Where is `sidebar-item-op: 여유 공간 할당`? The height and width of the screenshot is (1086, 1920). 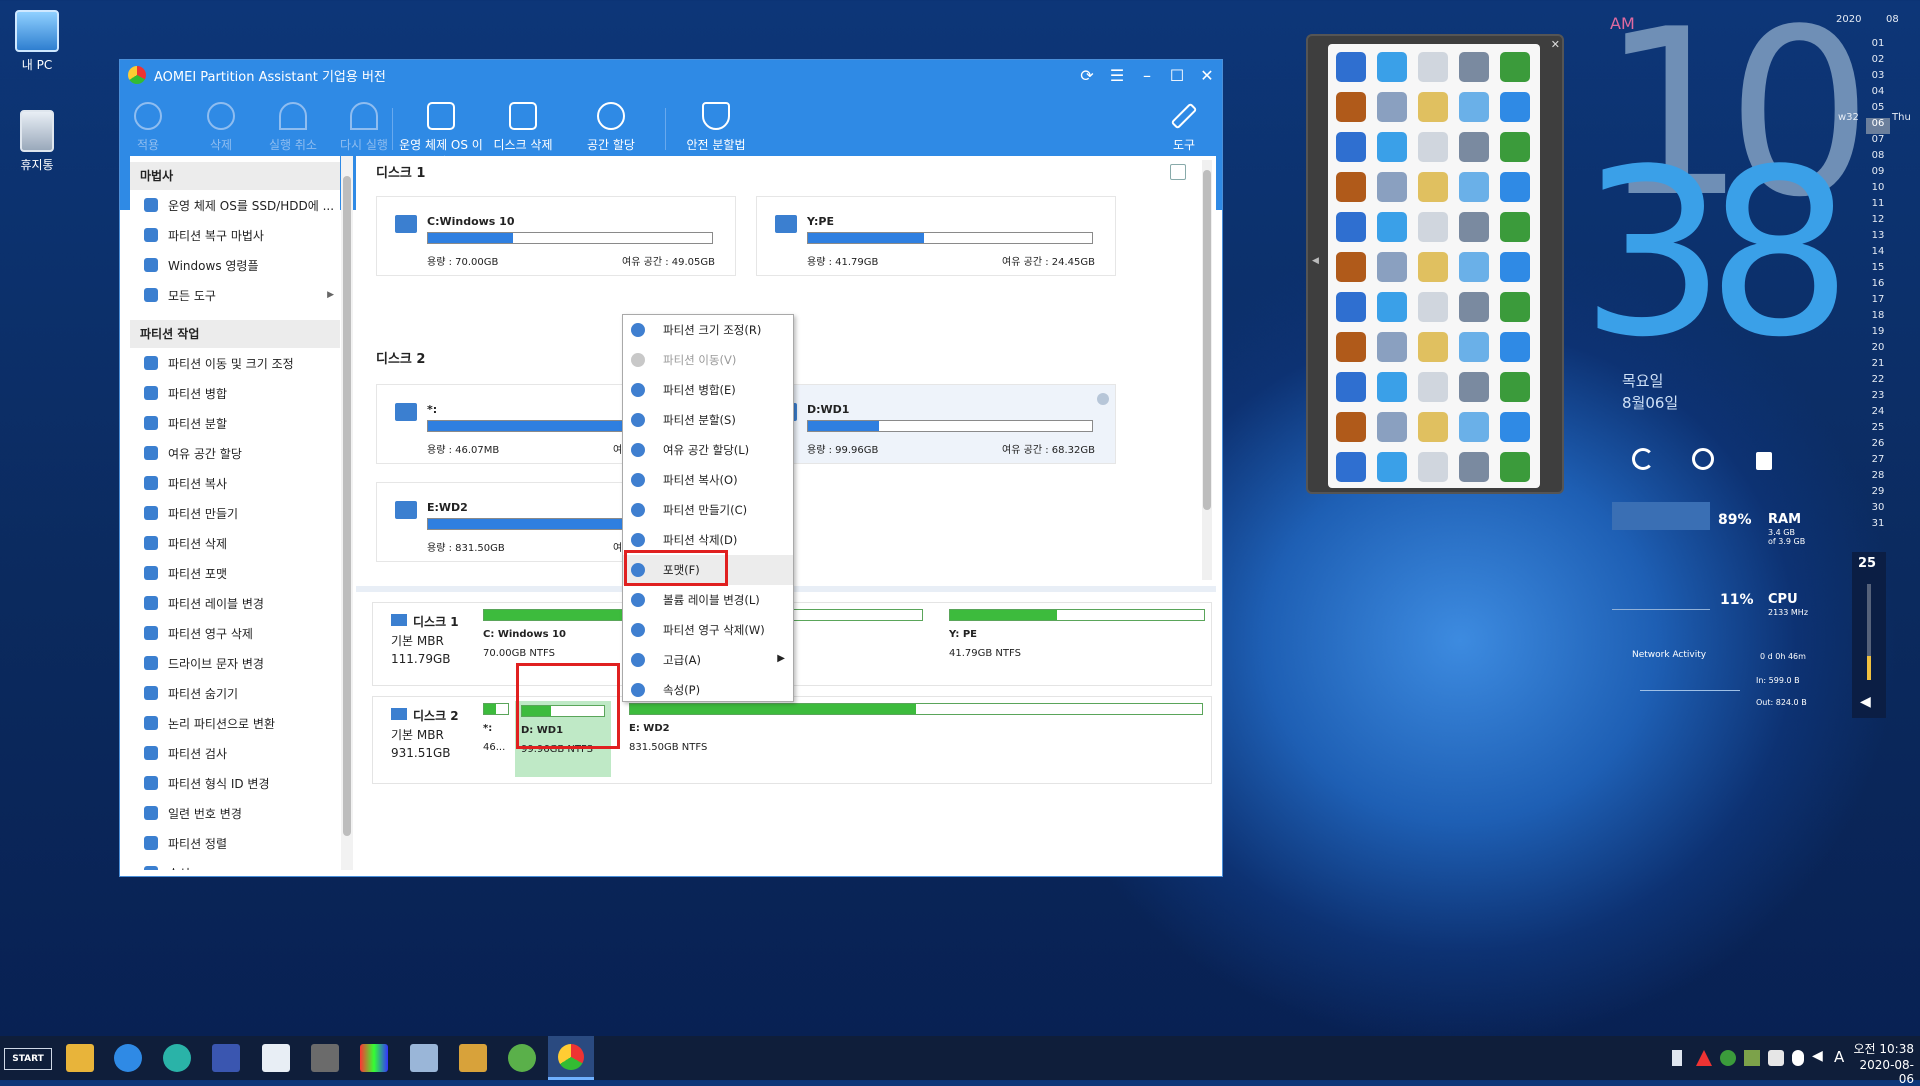
sidebar-item-op: 여유 공간 할당 is located at coordinates (235, 453).